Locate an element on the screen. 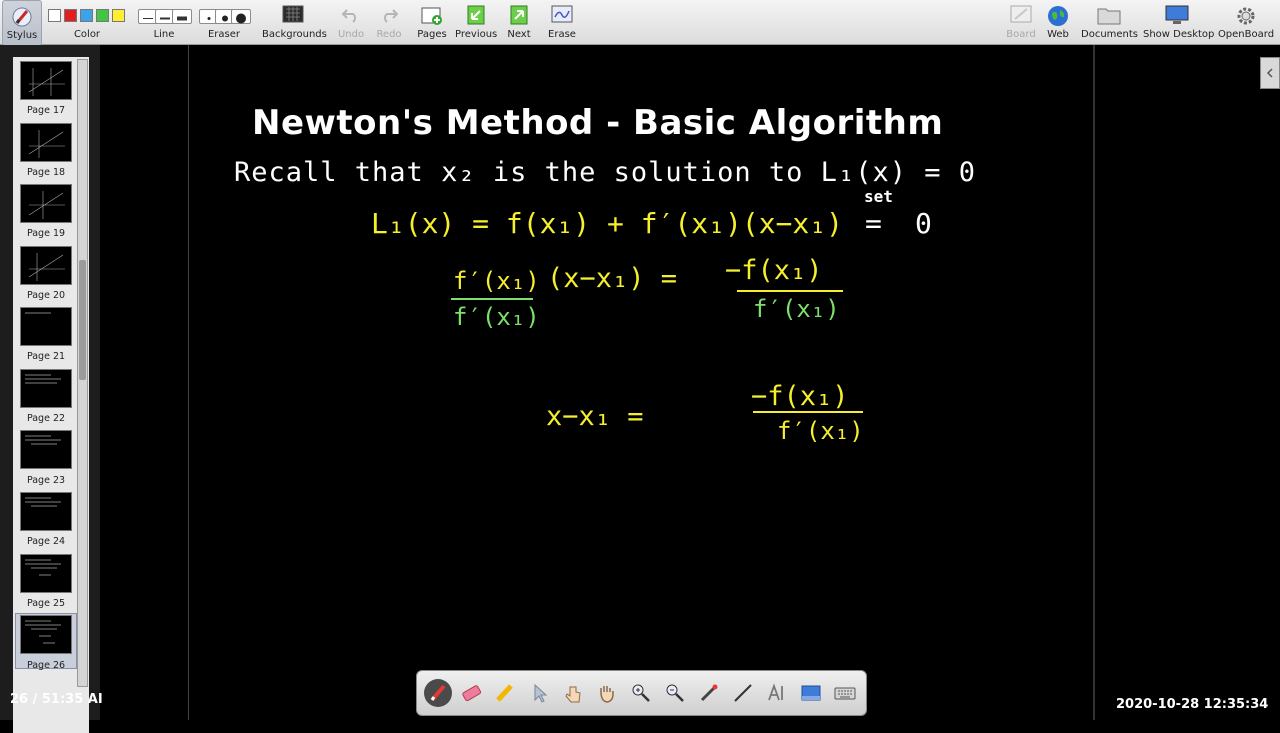 This screenshot has width=1280, height=733. web-label: Web is located at coordinates (1058, 34).